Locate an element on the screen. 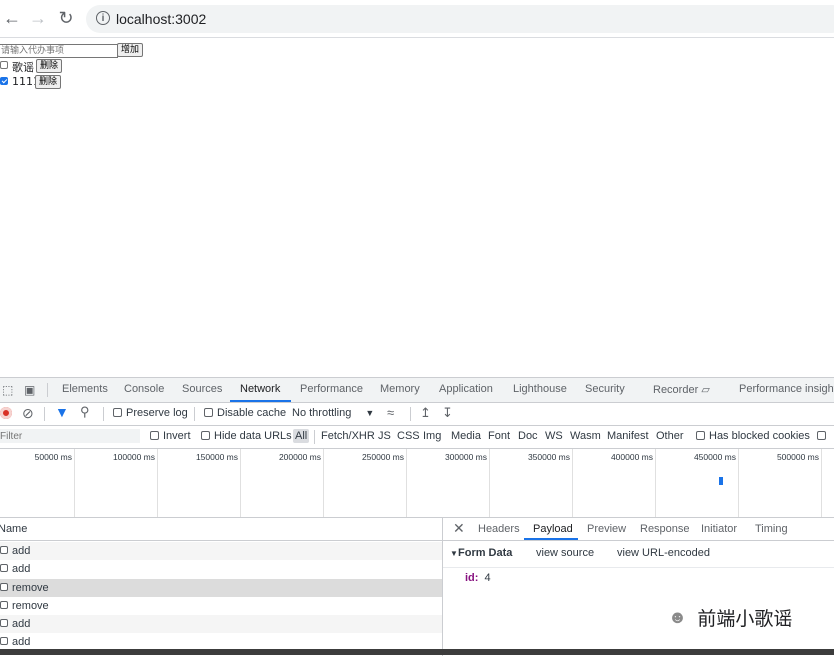 The height and width of the screenshot is (656, 834). tab-preview: Preview is located at coordinates (606, 529).